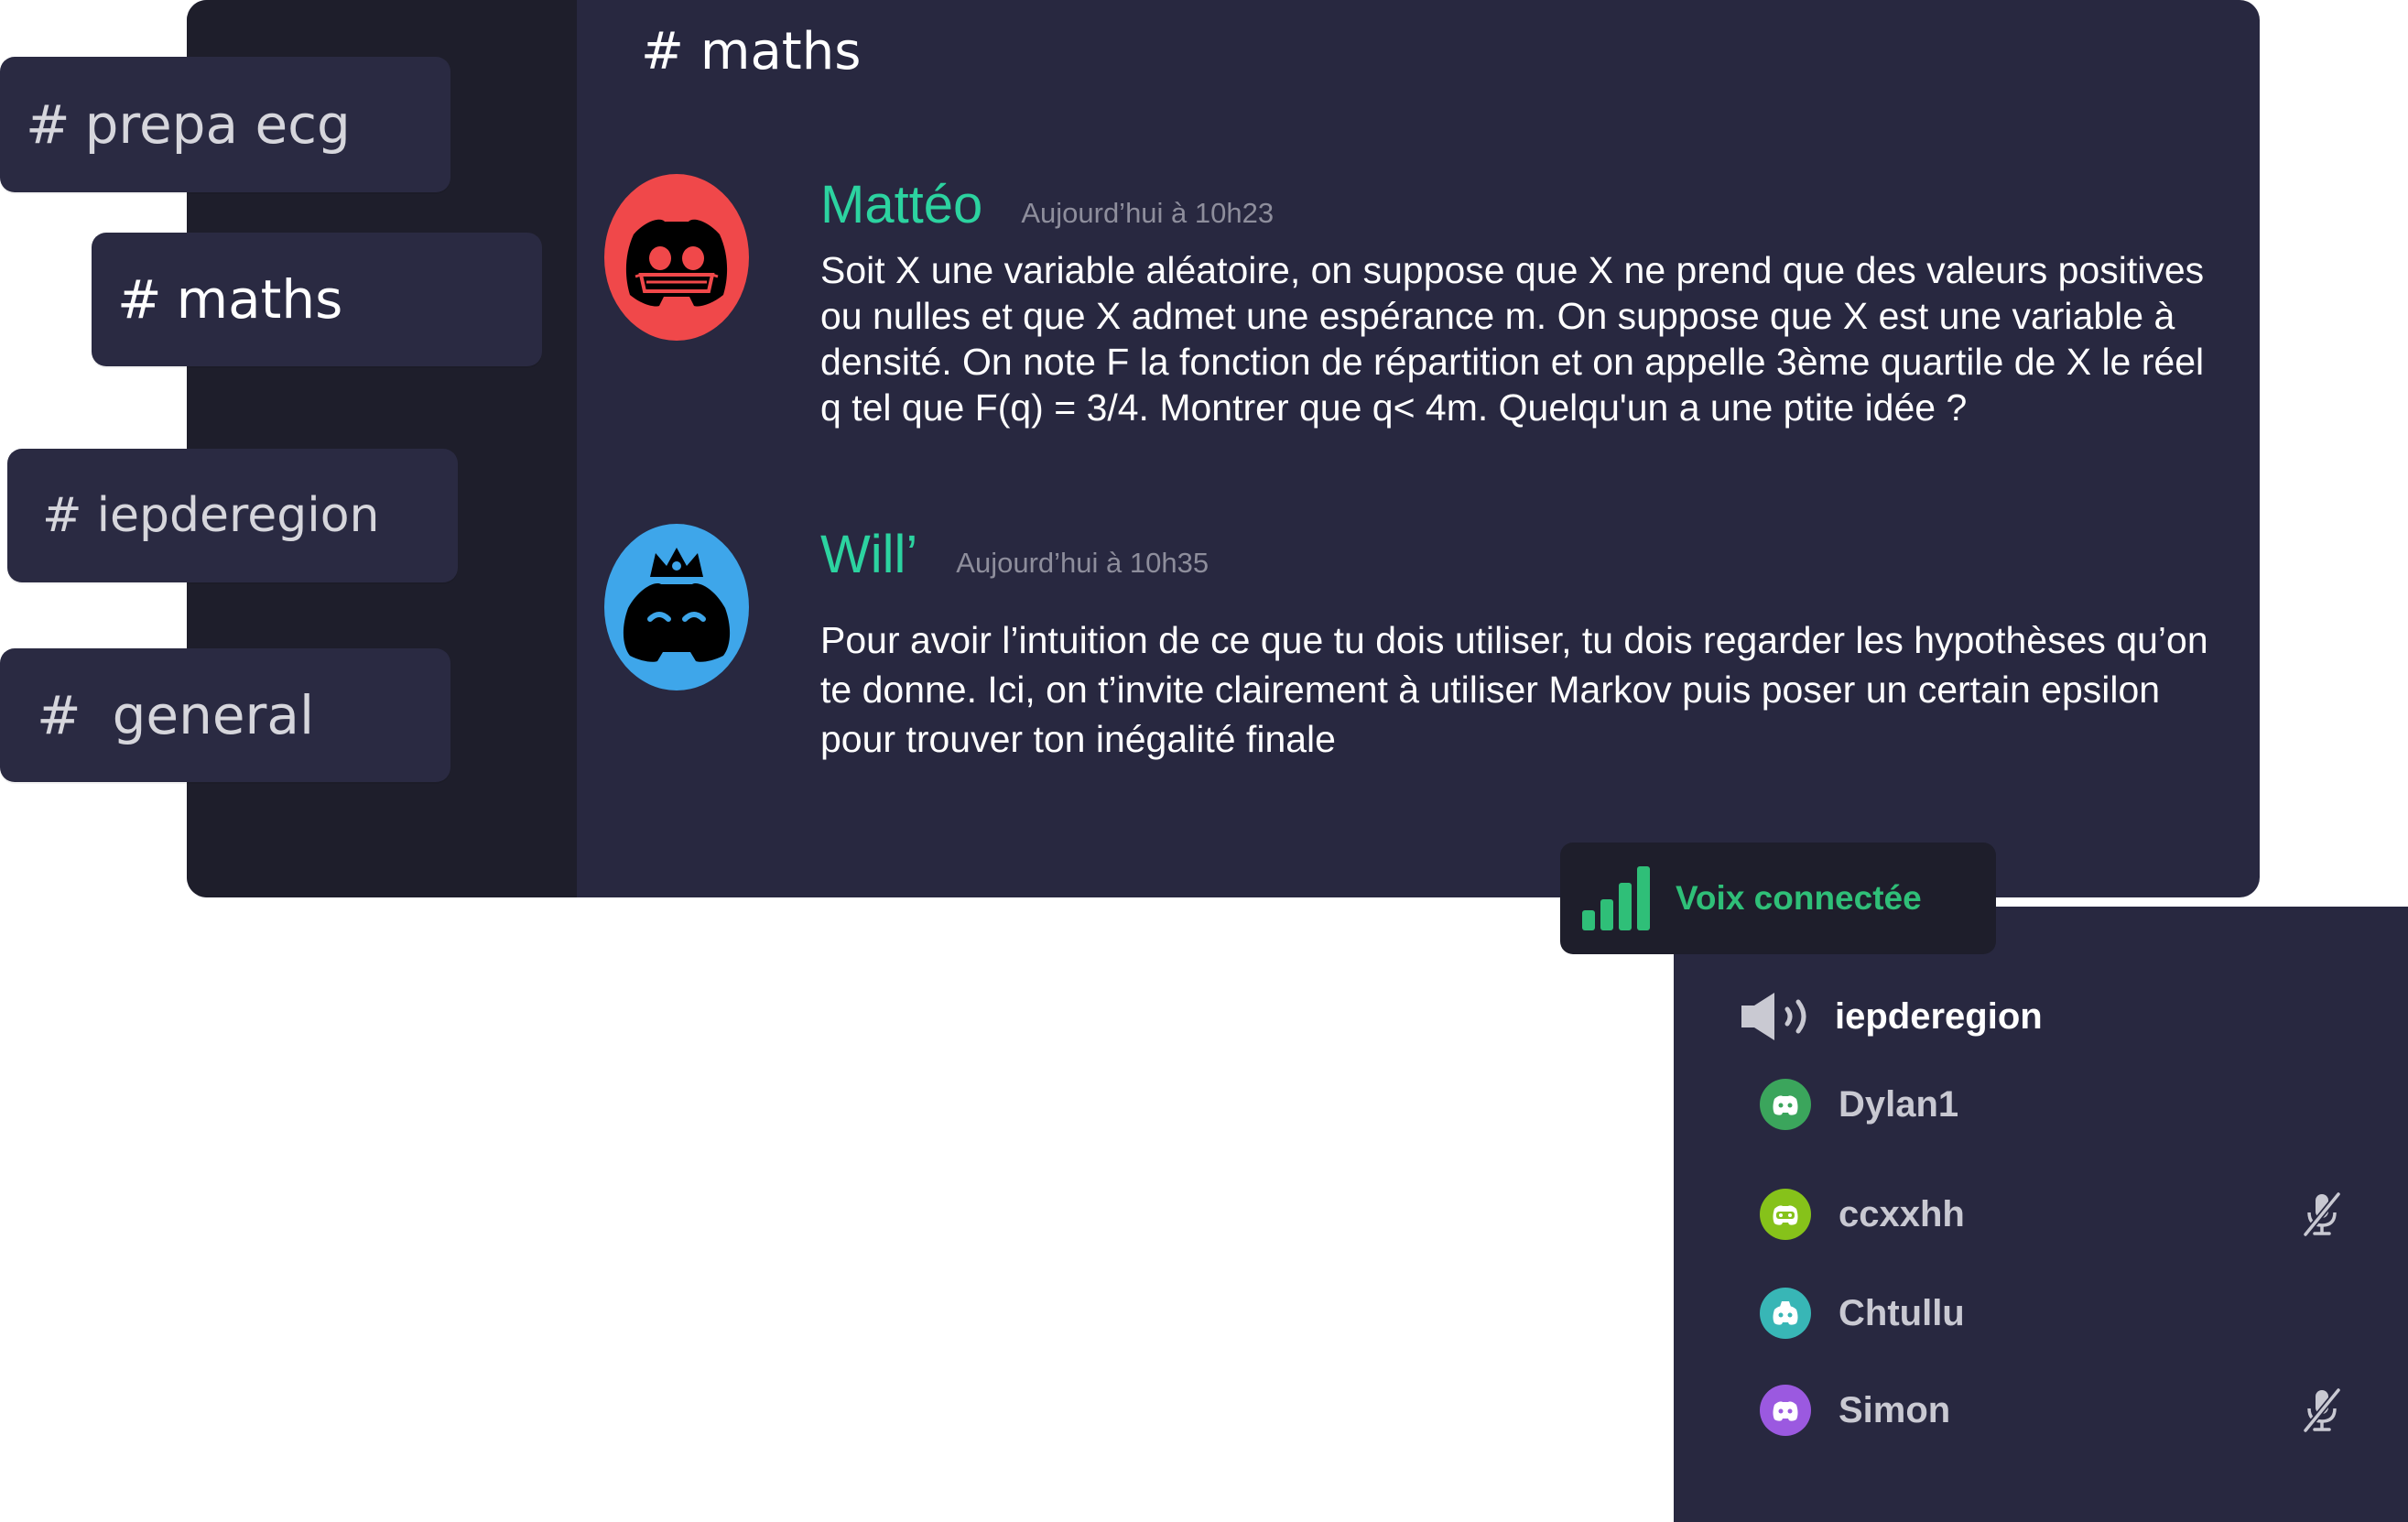 Image resolution: width=2408 pixels, height=1522 pixels. I want to click on channel-item-label: iepderegion, so click(238, 515).